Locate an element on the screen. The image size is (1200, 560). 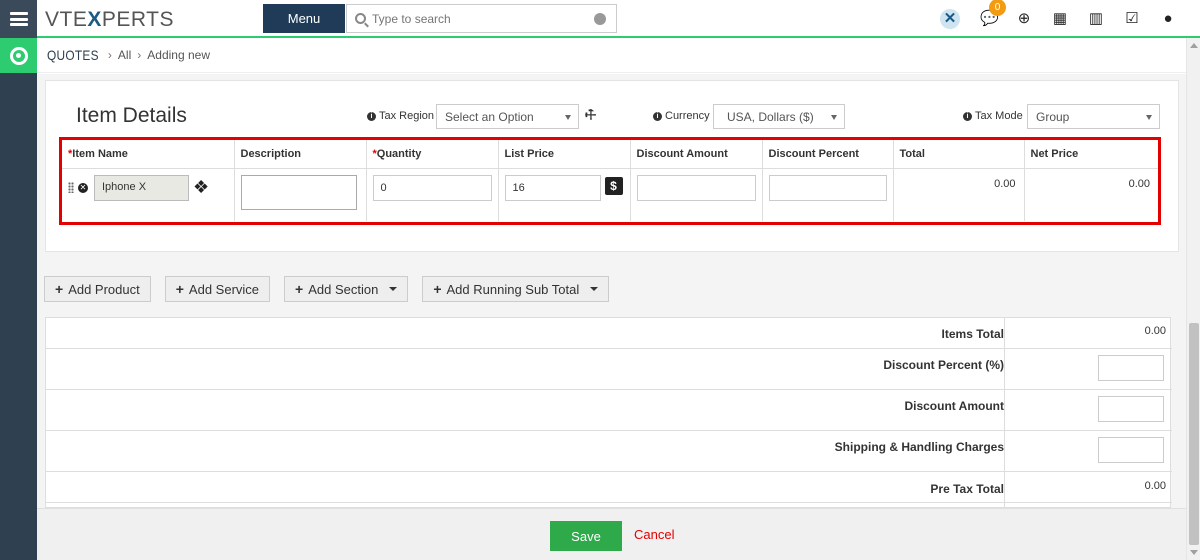
quick-create-plus-icon: ⊕ is located at coordinates (1024, 19).